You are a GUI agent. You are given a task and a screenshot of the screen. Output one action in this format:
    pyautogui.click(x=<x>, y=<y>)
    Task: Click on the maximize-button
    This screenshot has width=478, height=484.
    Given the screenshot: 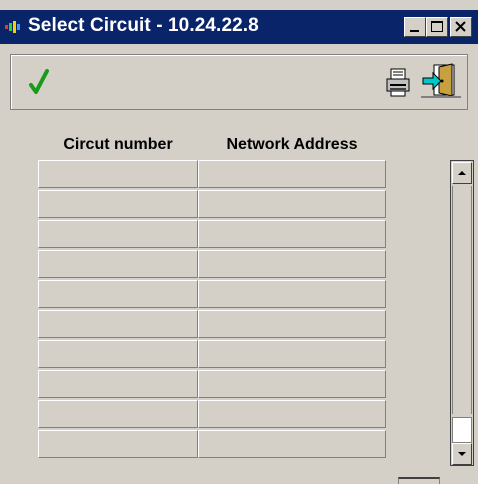 What is the action you would take?
    pyautogui.click(x=437, y=27)
    